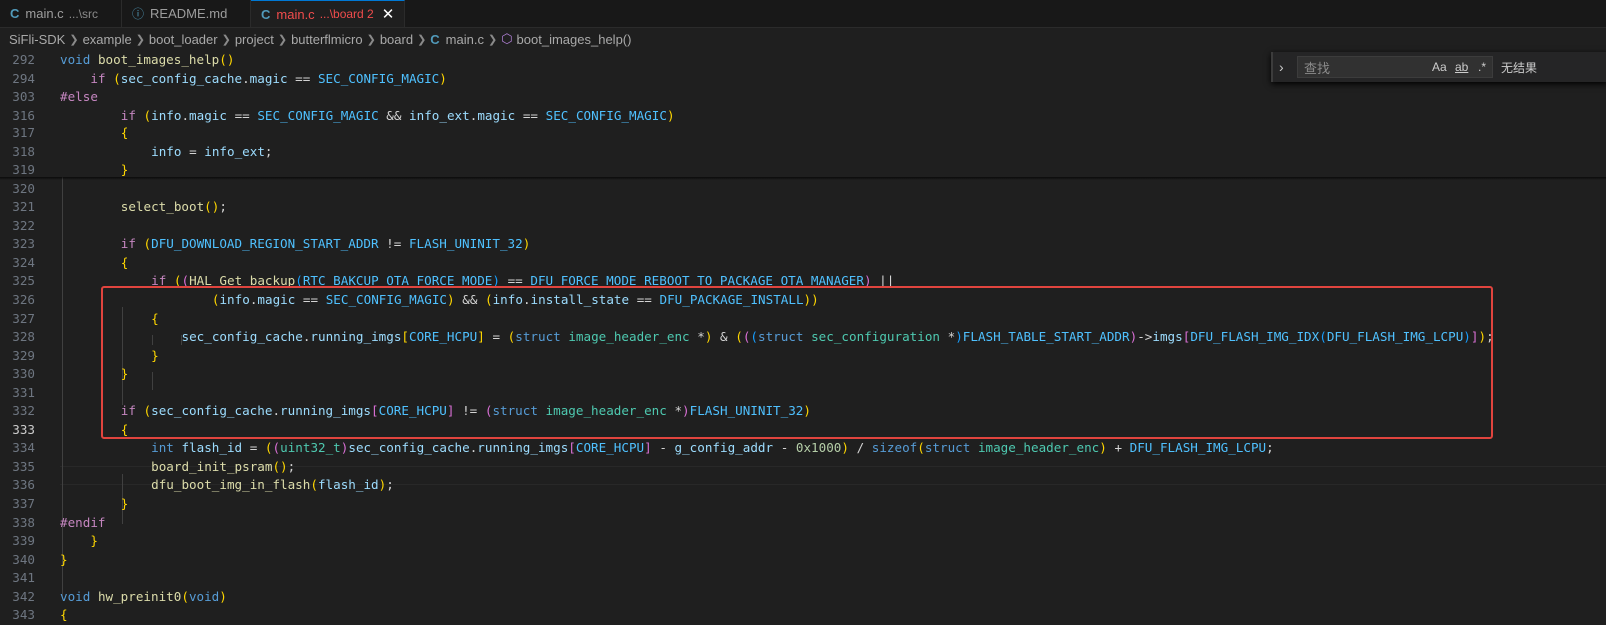 This screenshot has height=625, width=1606. What do you see at coordinates (17, 151) in the screenshot?
I see `line-number: 318` at bounding box center [17, 151].